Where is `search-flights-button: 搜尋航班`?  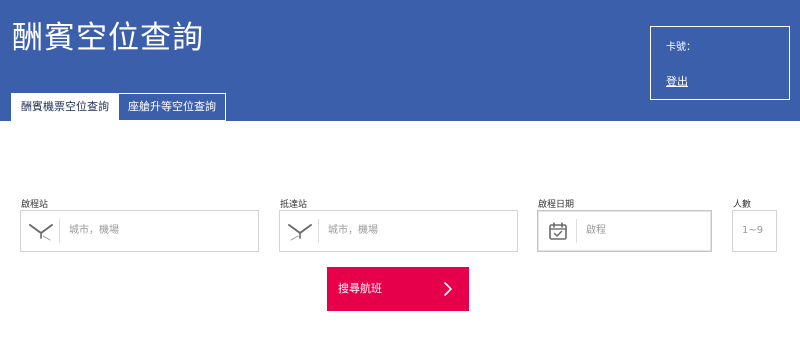
search-flights-button: 搜尋航班 is located at coordinates (398, 289).